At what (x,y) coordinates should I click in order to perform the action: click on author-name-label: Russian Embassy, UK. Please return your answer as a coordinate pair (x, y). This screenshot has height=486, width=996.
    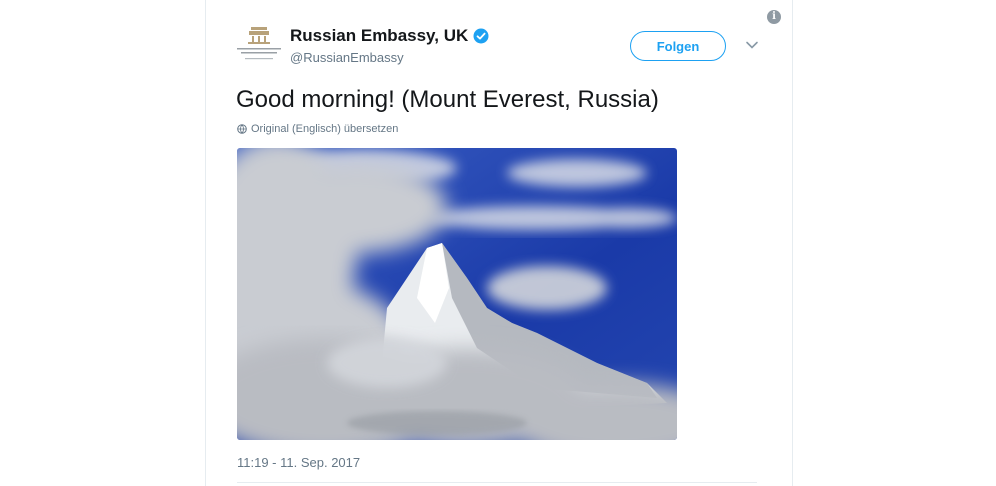
    Looking at the image, I should click on (379, 36).